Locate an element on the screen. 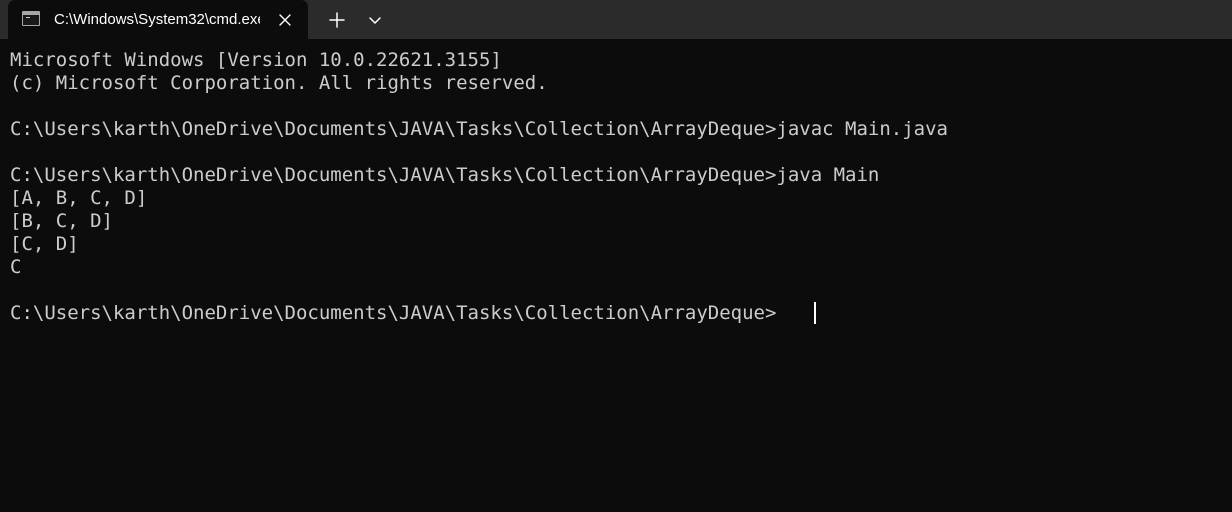  console-line: C is located at coordinates (16, 267).